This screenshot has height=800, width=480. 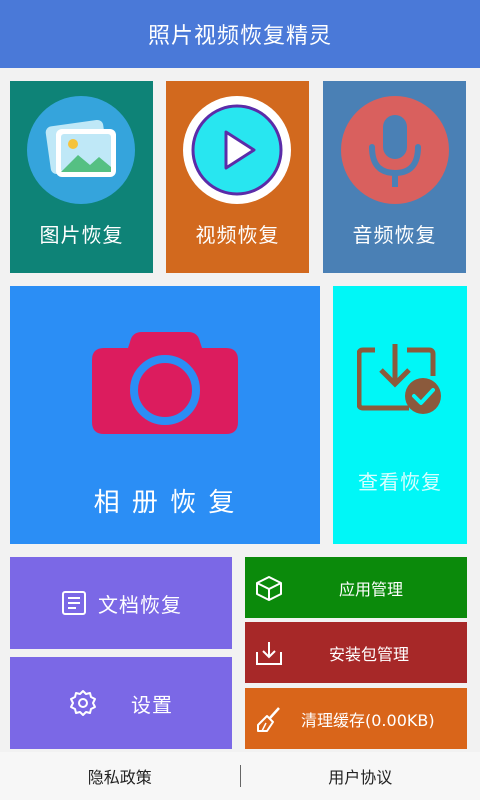 I want to click on album-recovery-label: 相 册 恢 复, so click(x=165, y=503).